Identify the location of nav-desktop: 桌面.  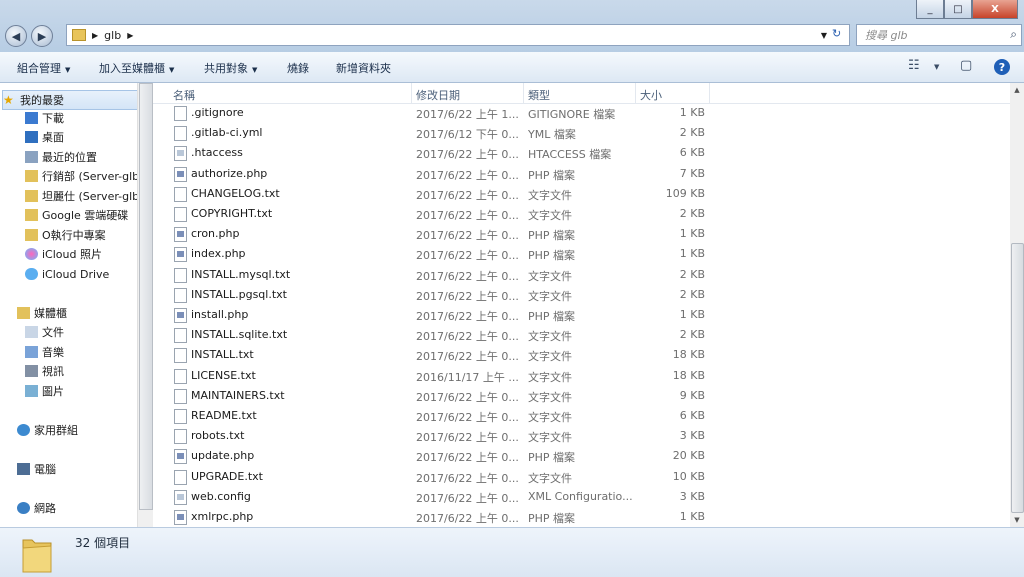
(44, 137).